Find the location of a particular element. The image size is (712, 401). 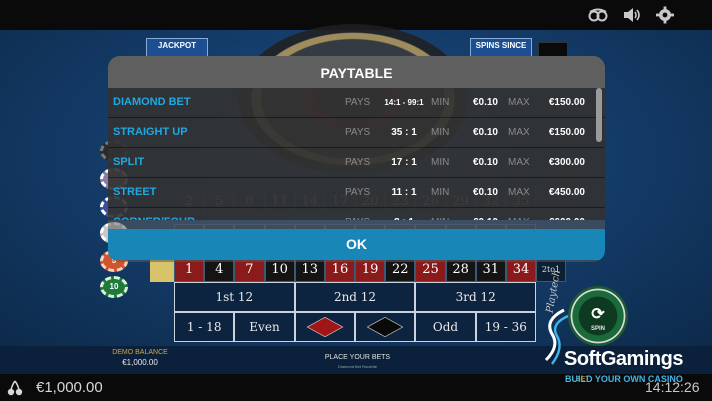

max-value: €450.00 is located at coordinates (566, 192).